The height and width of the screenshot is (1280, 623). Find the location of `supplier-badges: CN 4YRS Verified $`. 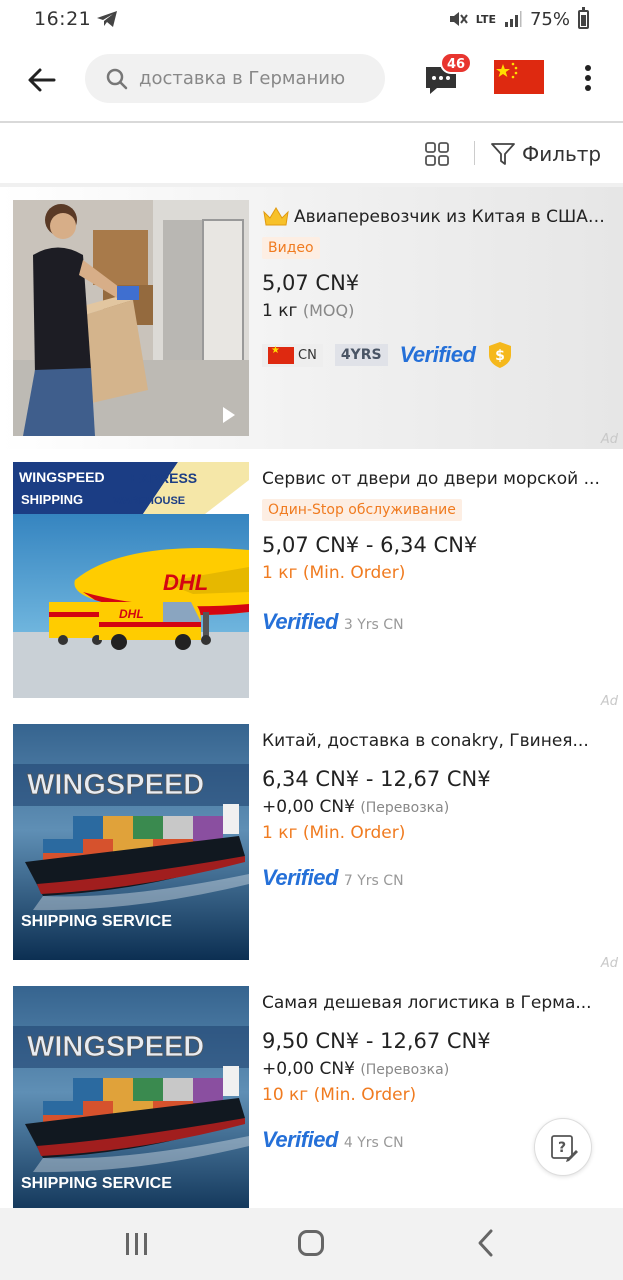

supplier-badges: CN 4YRS Verified $ is located at coordinates (437, 355).